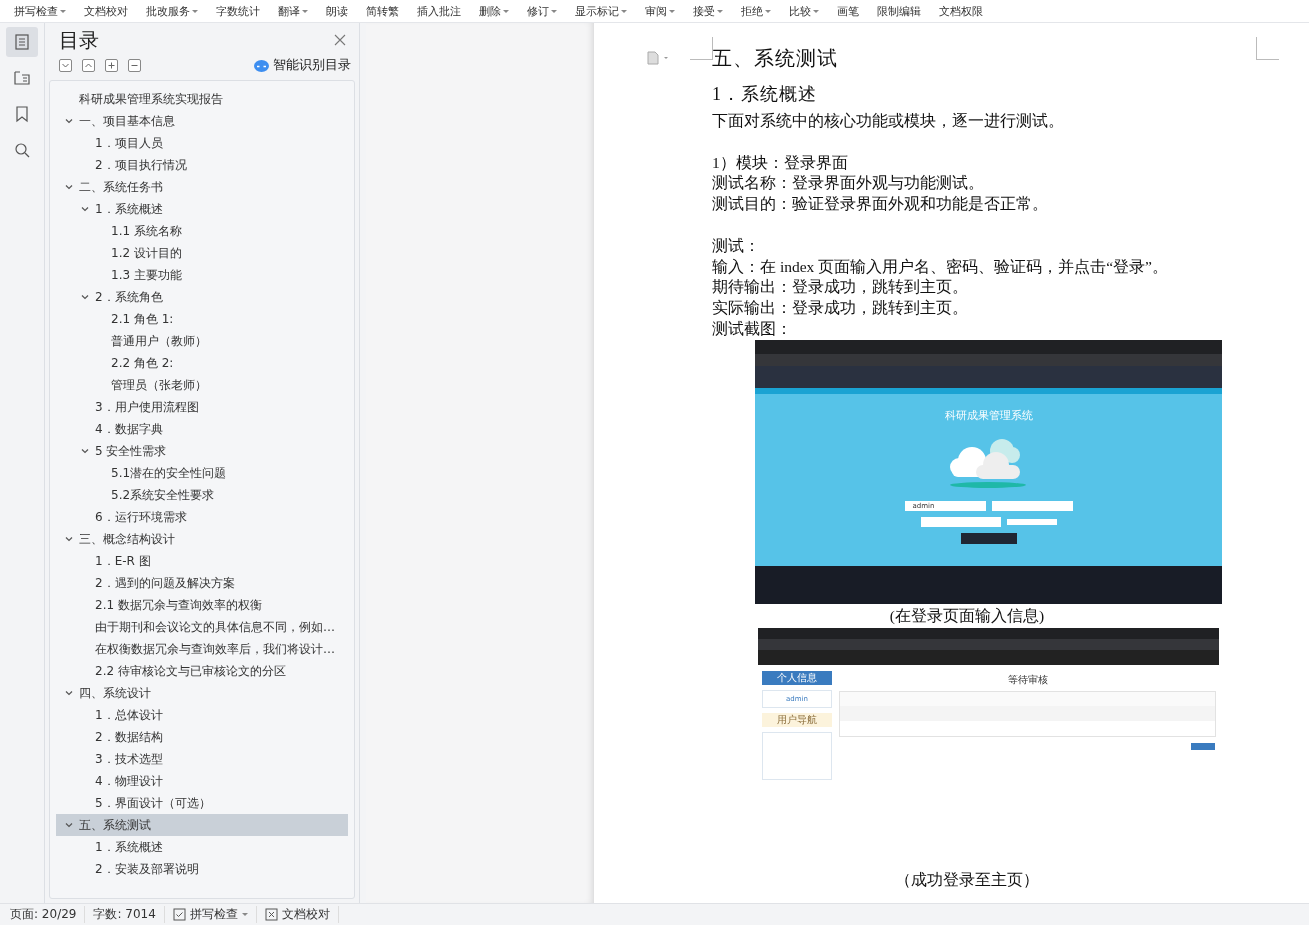  Describe the element at coordinates (202, 561) in the screenshot. I see `toc-item: 1．E-R 图` at that location.